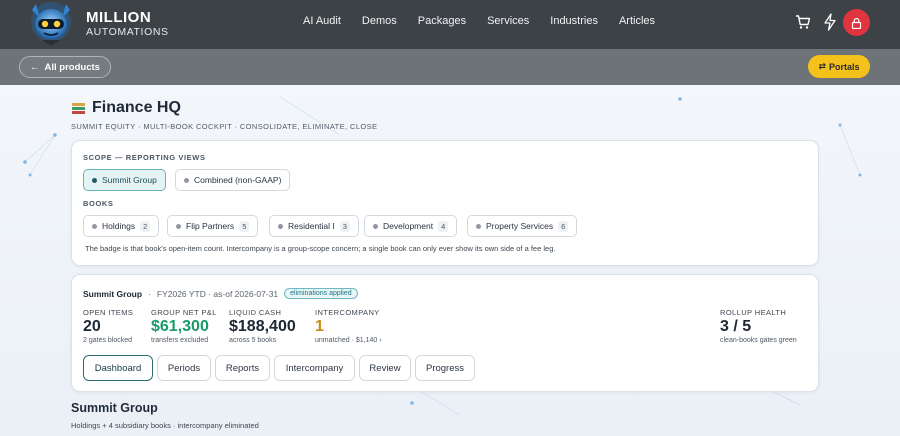 This screenshot has width=900, height=436. Describe the element at coordinates (385, 368) in the screenshot. I see `tab-review: Review` at that location.